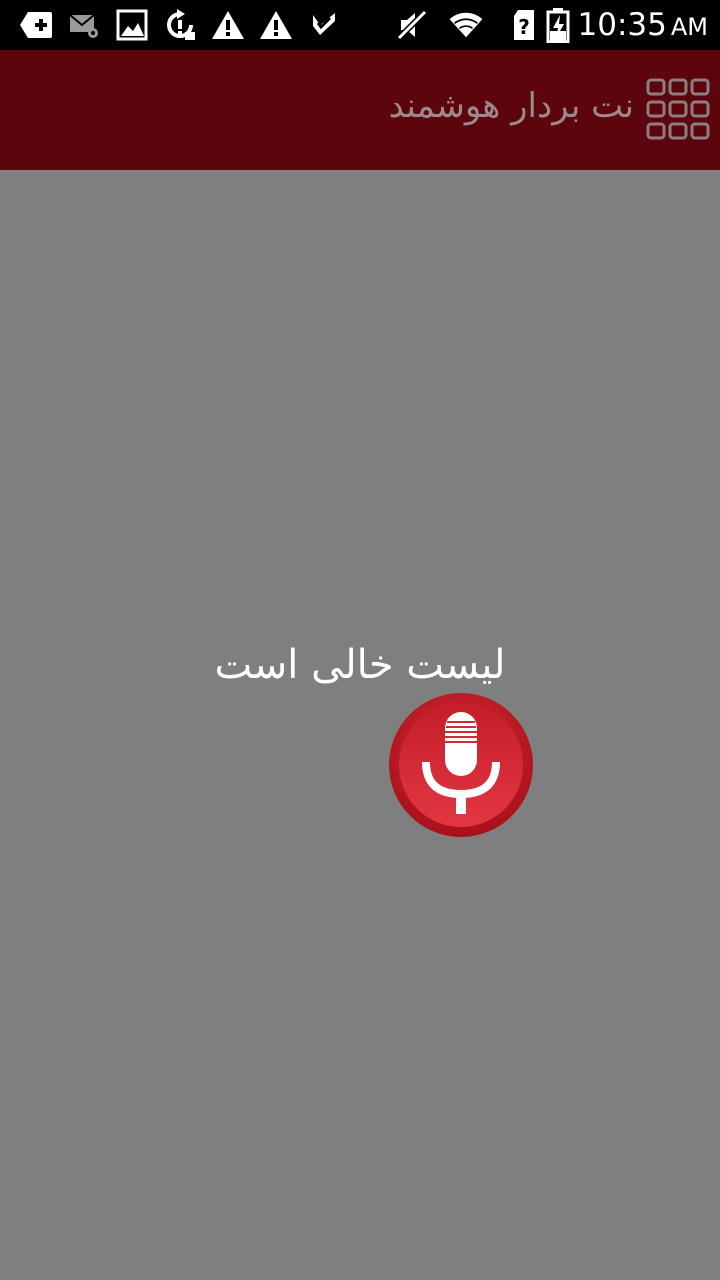 This screenshot has width=720, height=1280. Describe the element at coordinates (466, 25) in the screenshot. I see `wifi-icon` at that location.